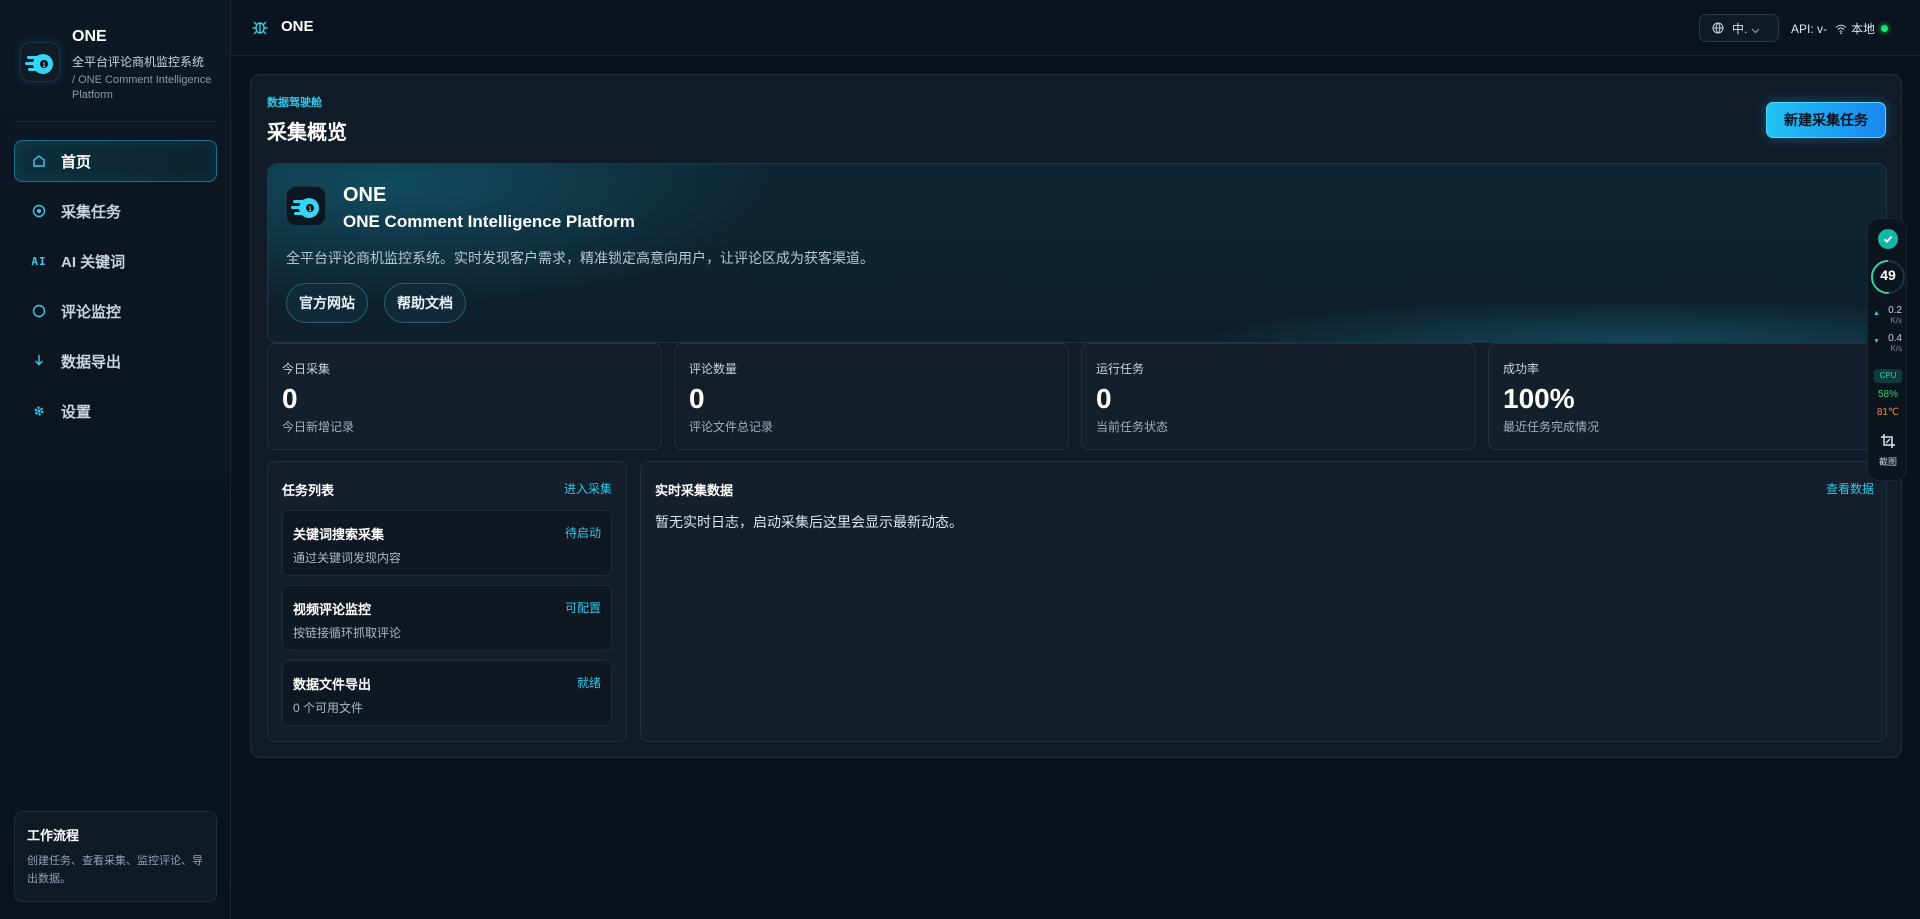 This screenshot has width=1920, height=919. I want to click on sidebar-item-label: 采集任务, so click(91, 212).